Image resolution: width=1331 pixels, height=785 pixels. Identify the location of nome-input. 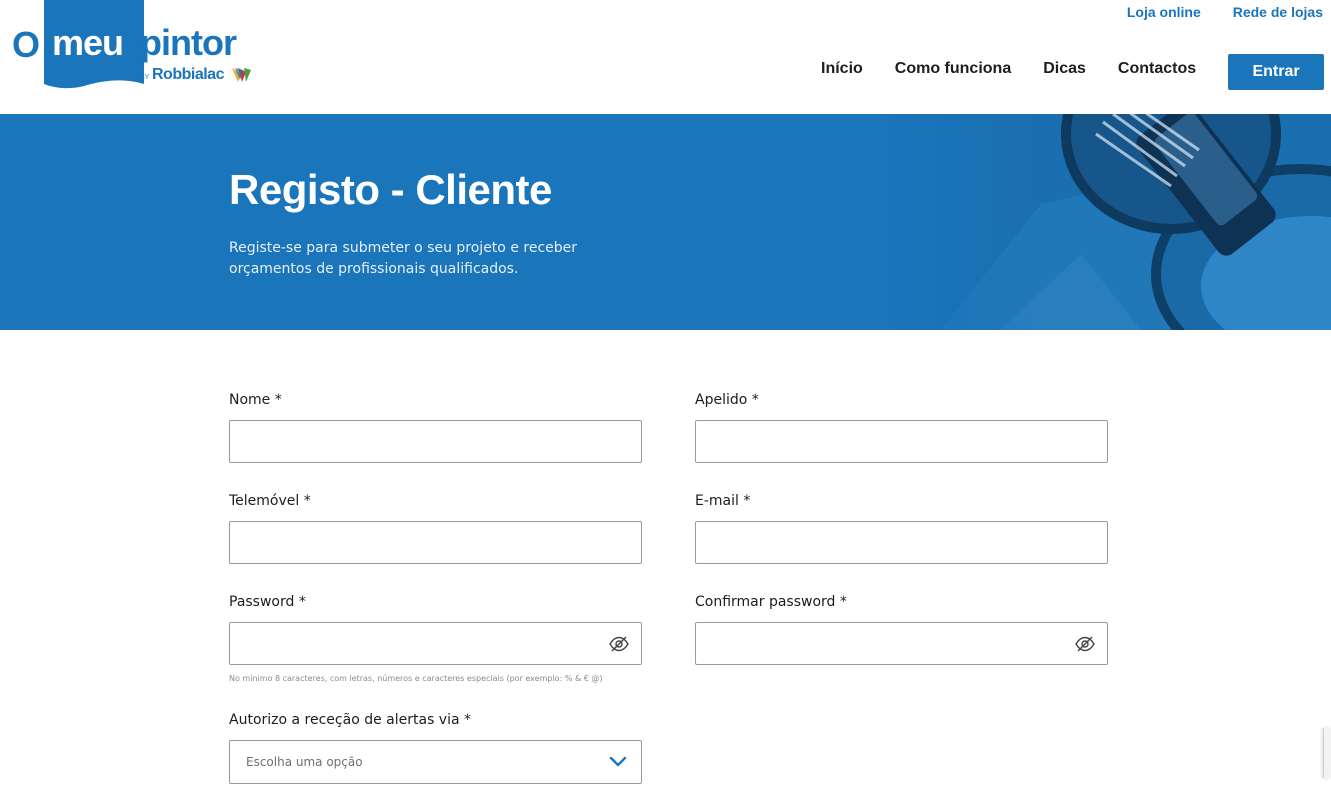
(435, 441).